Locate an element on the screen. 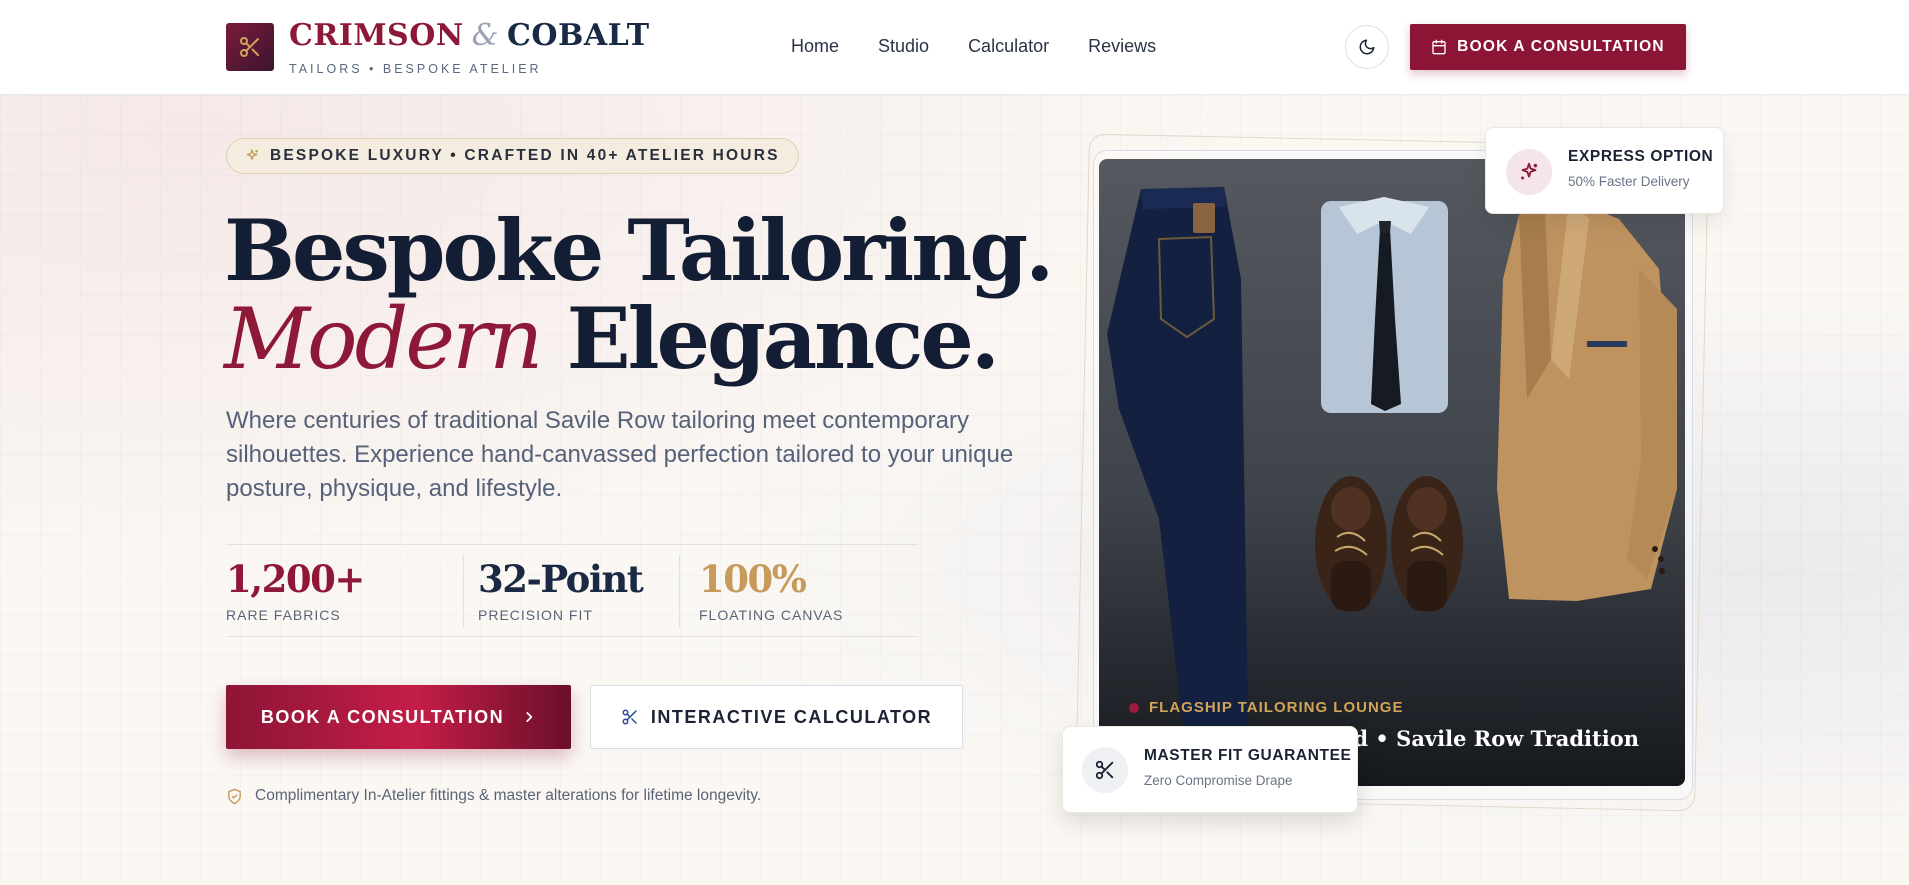 The height and width of the screenshot is (885, 1909). shield-check-icon is located at coordinates (234, 796).